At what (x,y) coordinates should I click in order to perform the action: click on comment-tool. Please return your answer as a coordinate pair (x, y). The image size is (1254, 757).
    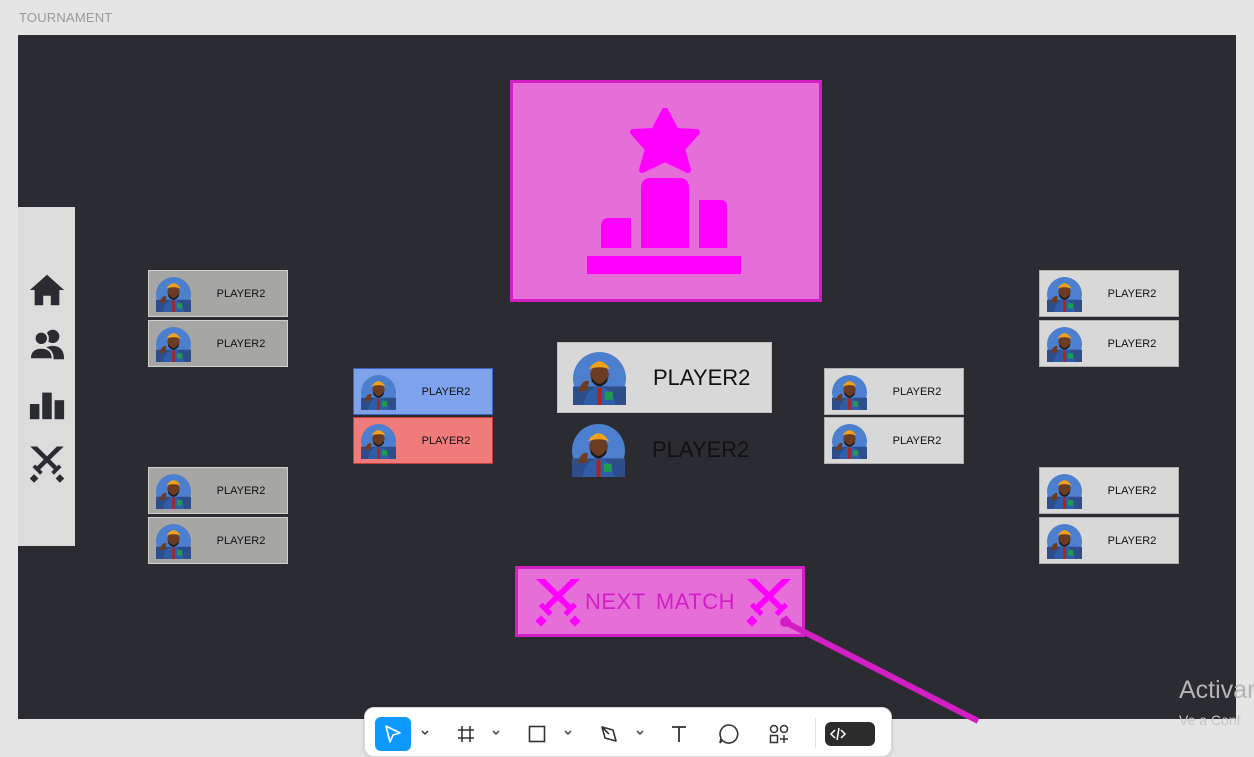
    Looking at the image, I should click on (729, 734).